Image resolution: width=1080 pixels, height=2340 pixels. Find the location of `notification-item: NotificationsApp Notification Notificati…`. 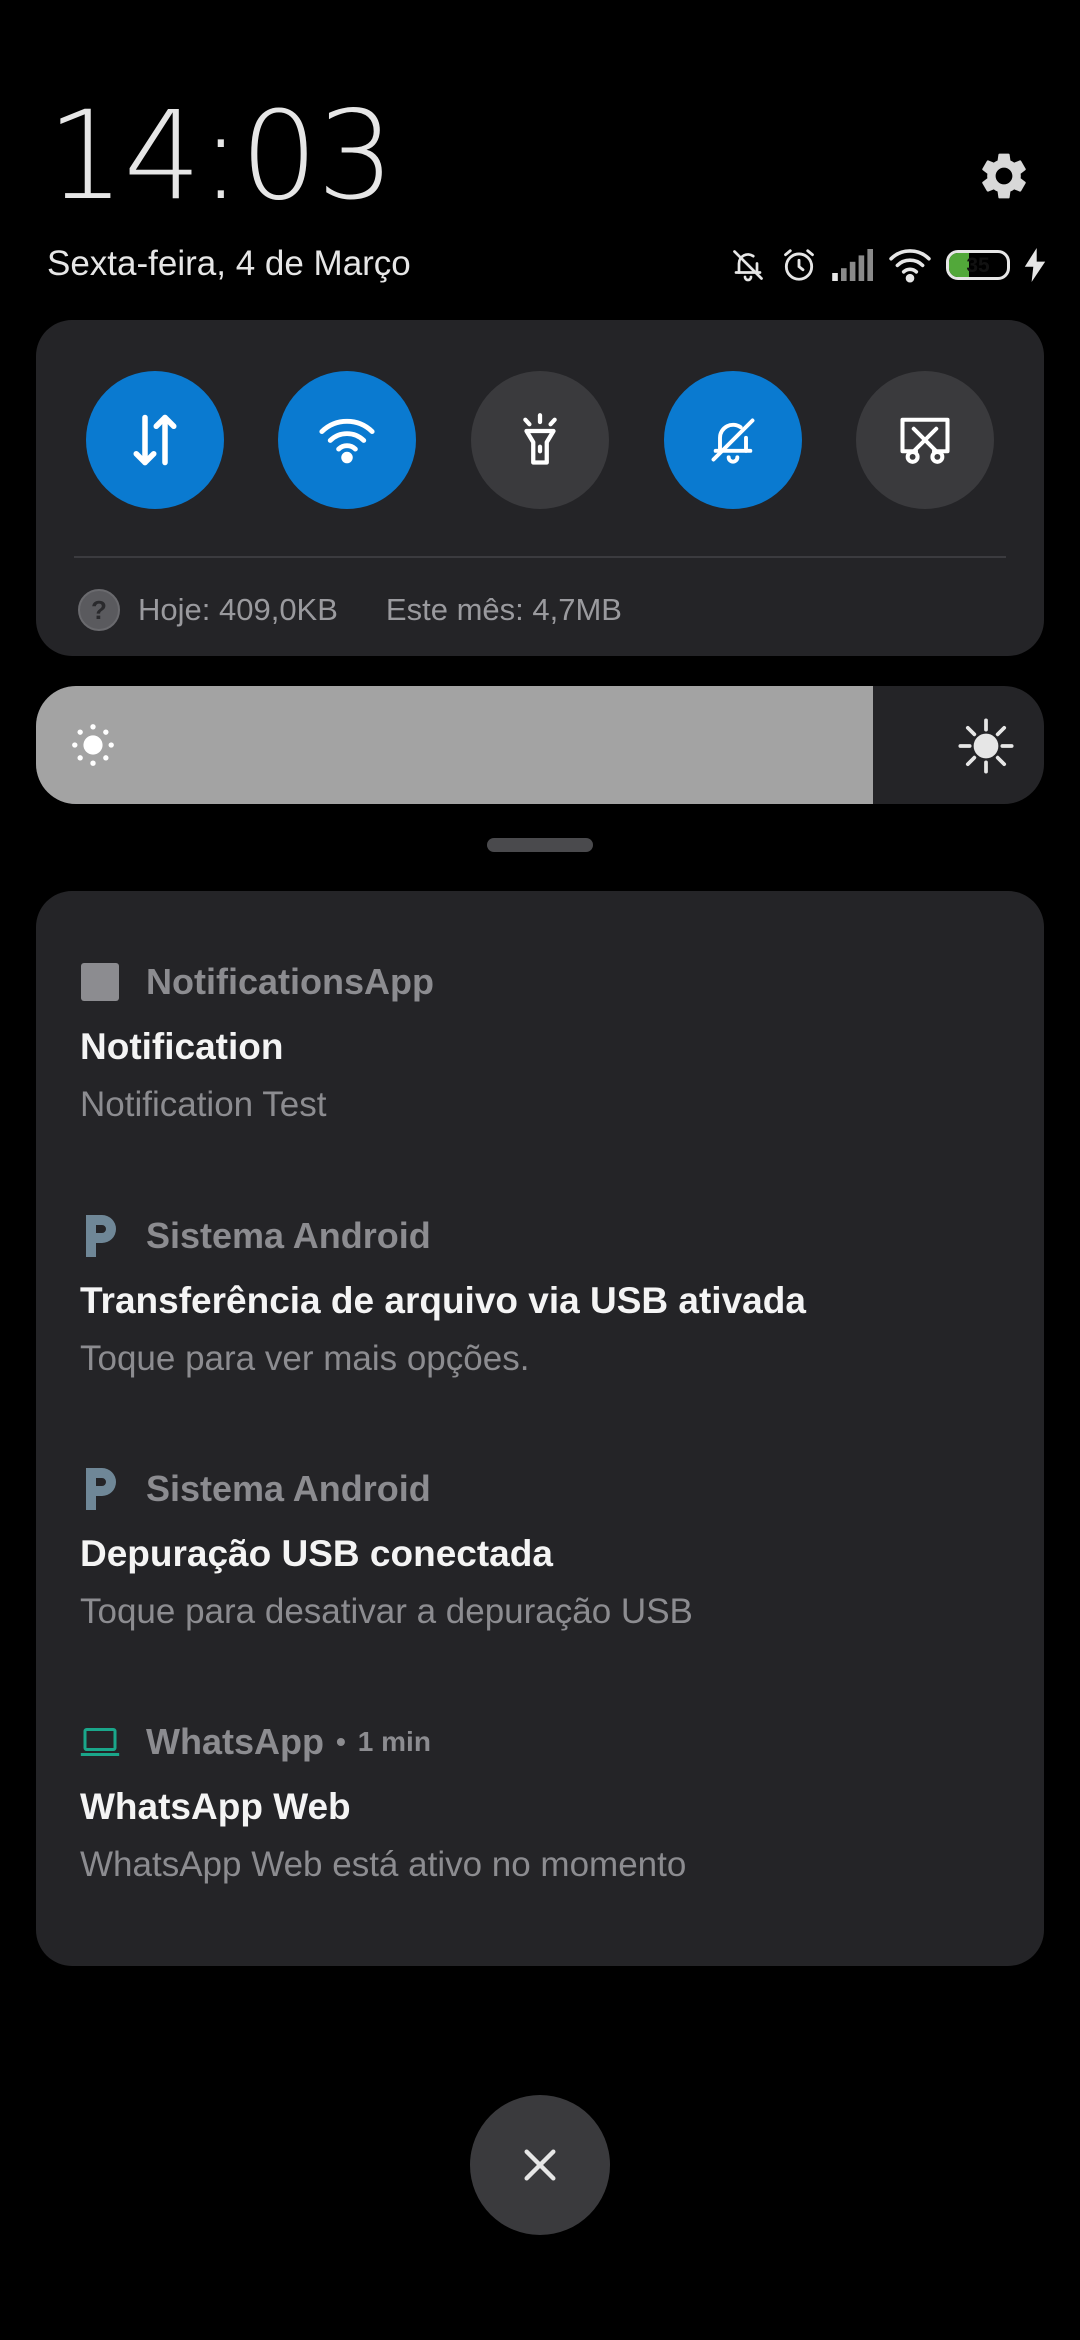

notification-item: NotificationsApp Notification Notificati… is located at coordinates (545, 1042).